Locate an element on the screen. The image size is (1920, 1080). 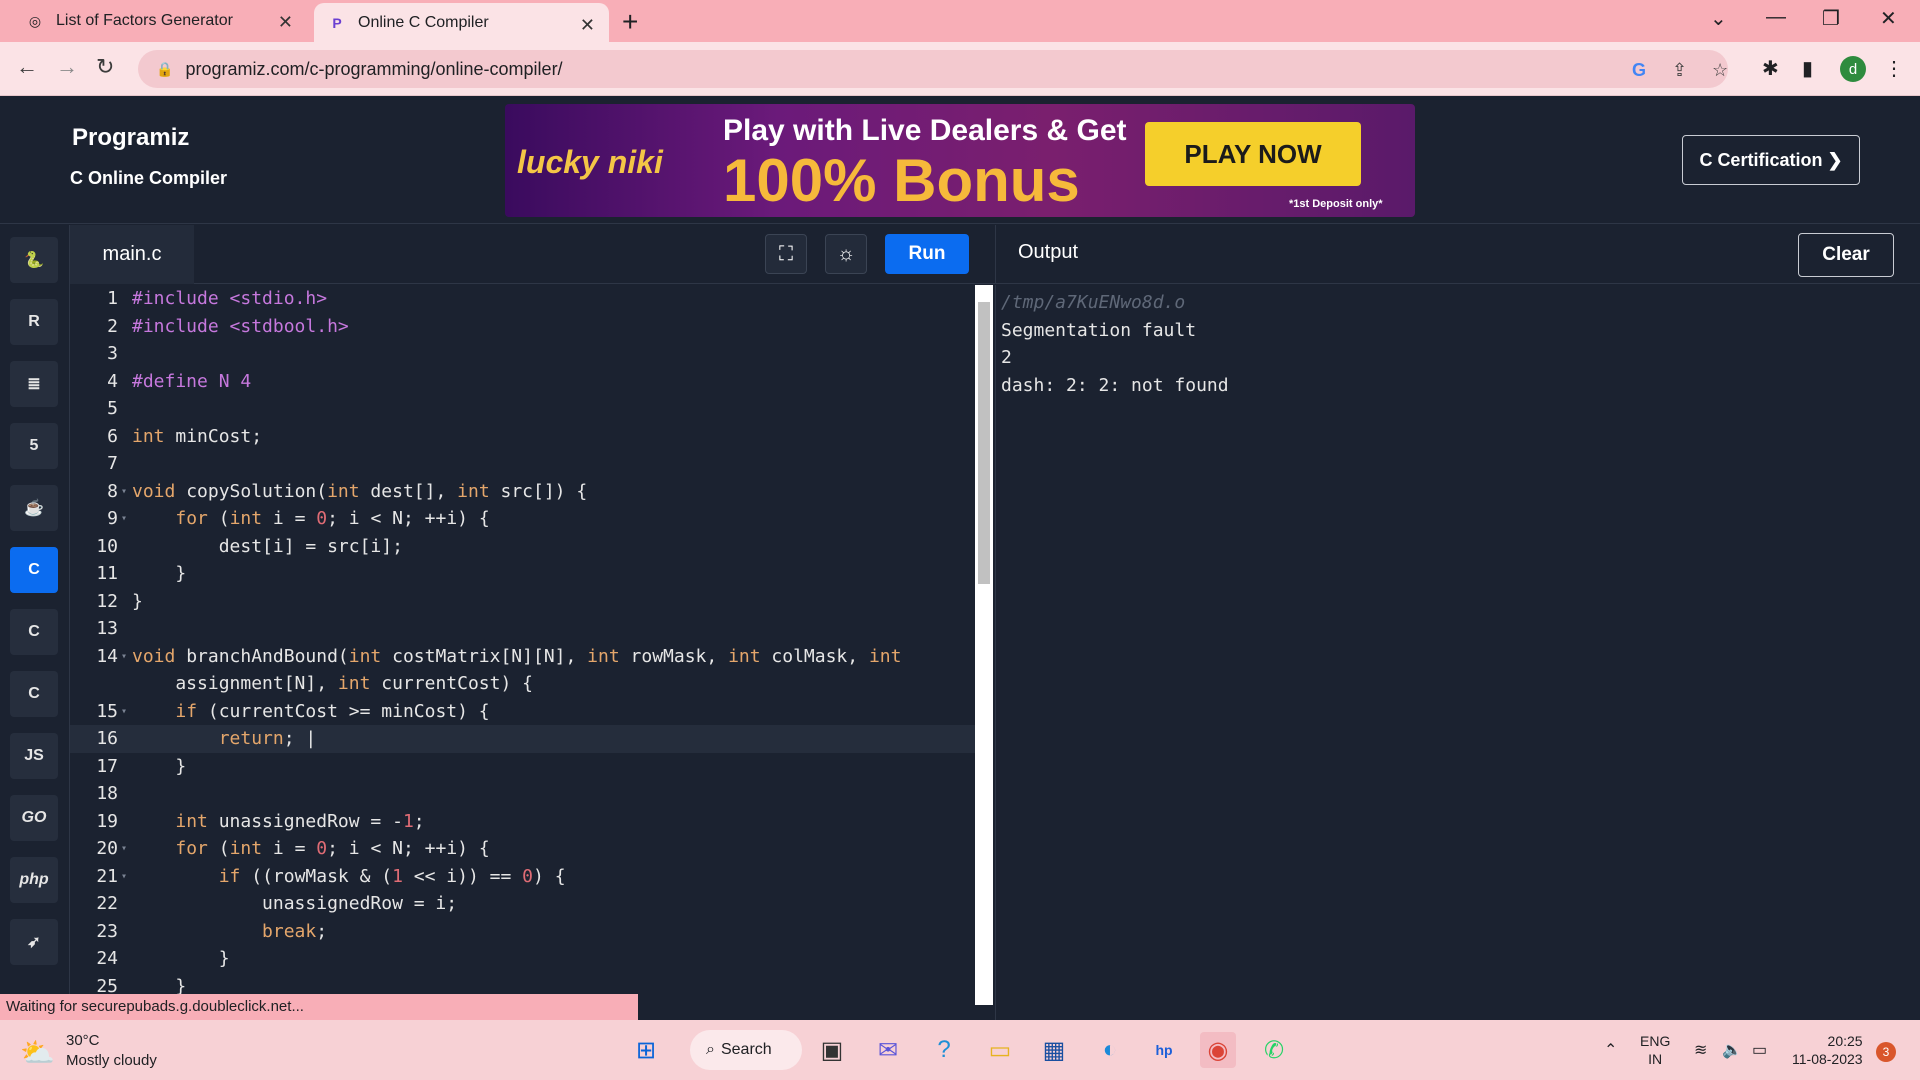
go-icon: GO is located at coordinates (34, 818).